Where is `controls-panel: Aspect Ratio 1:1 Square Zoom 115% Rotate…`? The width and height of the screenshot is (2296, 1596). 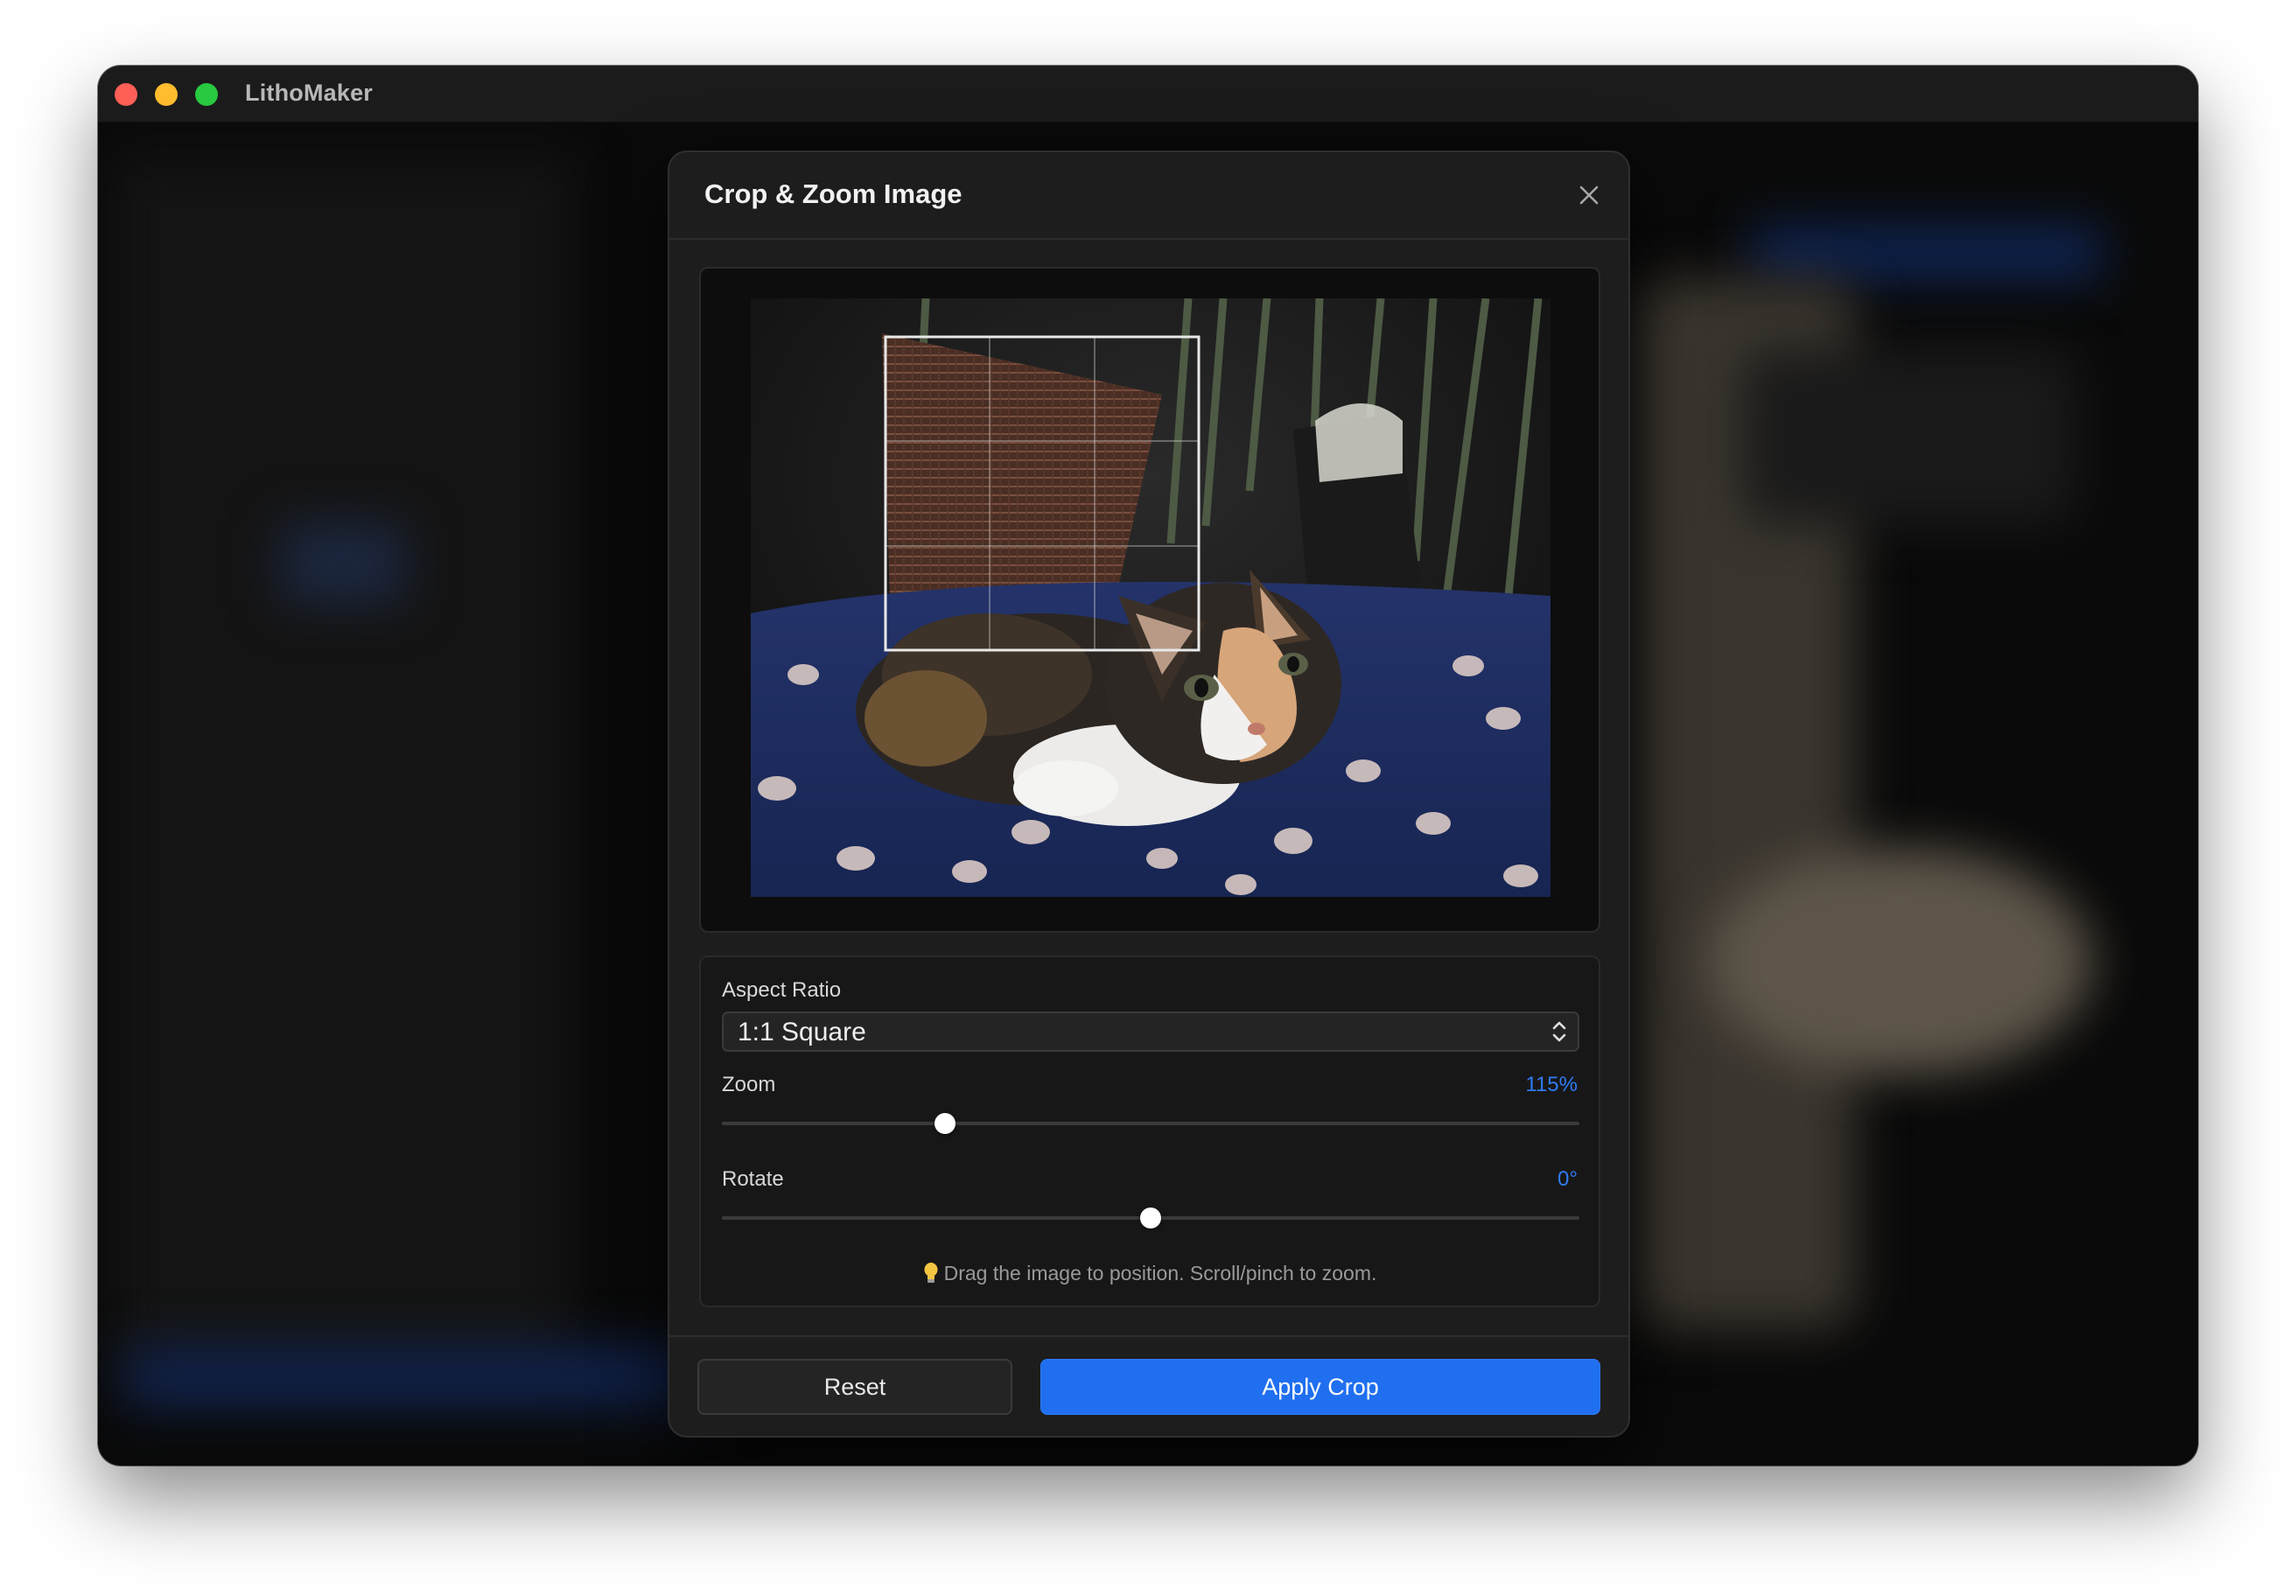
controls-panel: Aspect Ratio 1:1 Square Zoom 115% Rotate… is located at coordinates (1149, 1131).